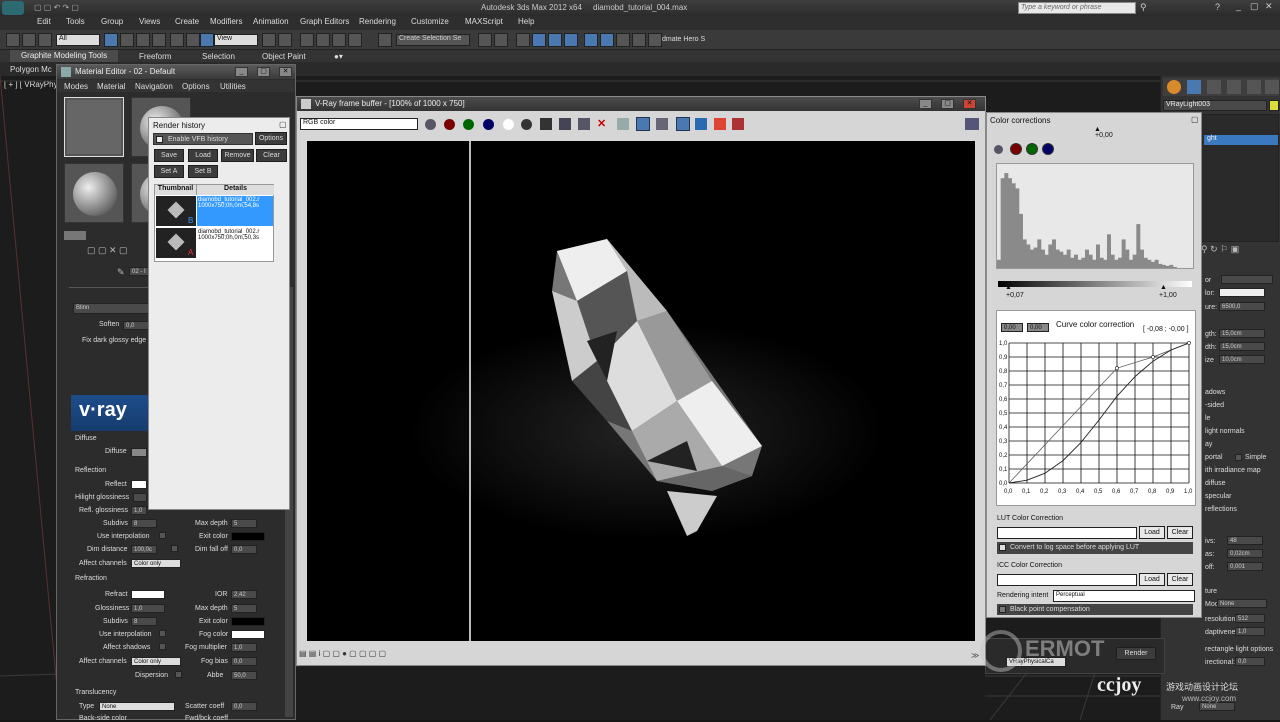  I want to click on save-all-icon, so click(565, 124).